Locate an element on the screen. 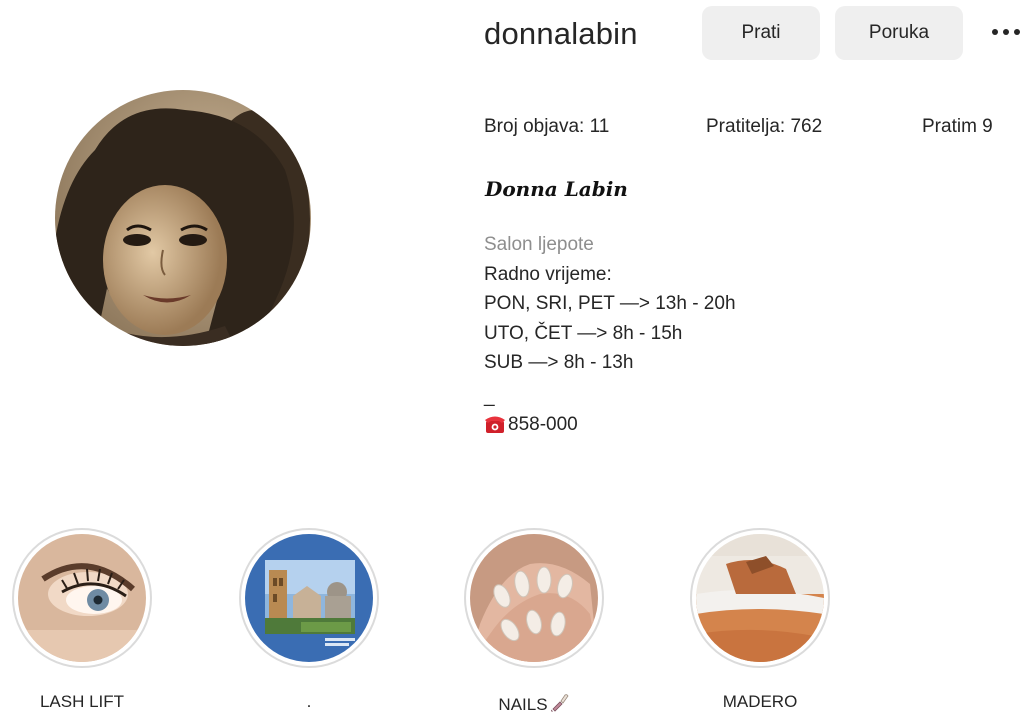 The width and height of the screenshot is (1035, 718). bio-line: UTO, ČET —> 8h - 15h is located at coordinates (583, 333).